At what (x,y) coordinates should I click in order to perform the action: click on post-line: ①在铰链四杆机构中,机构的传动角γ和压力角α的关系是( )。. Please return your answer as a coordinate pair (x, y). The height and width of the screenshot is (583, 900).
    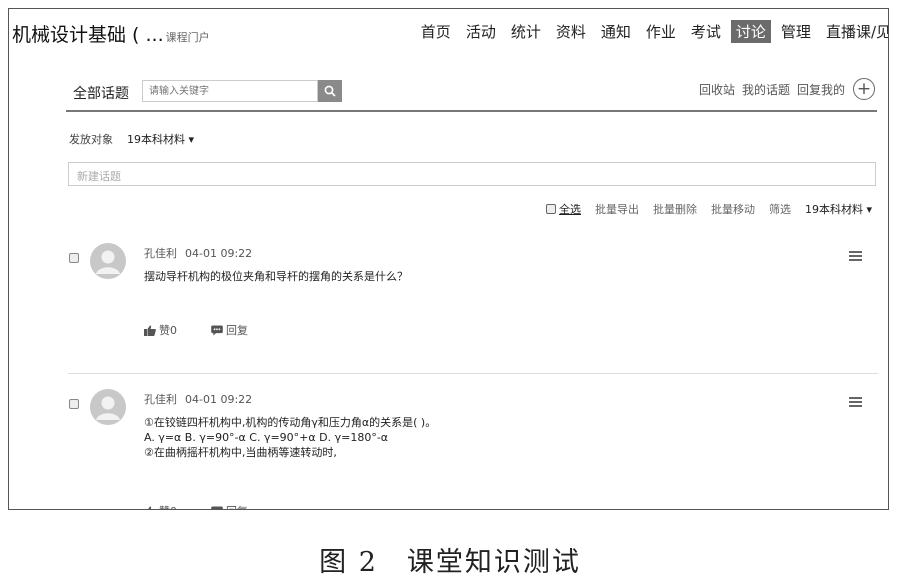
    Looking at the image, I should click on (290, 422).